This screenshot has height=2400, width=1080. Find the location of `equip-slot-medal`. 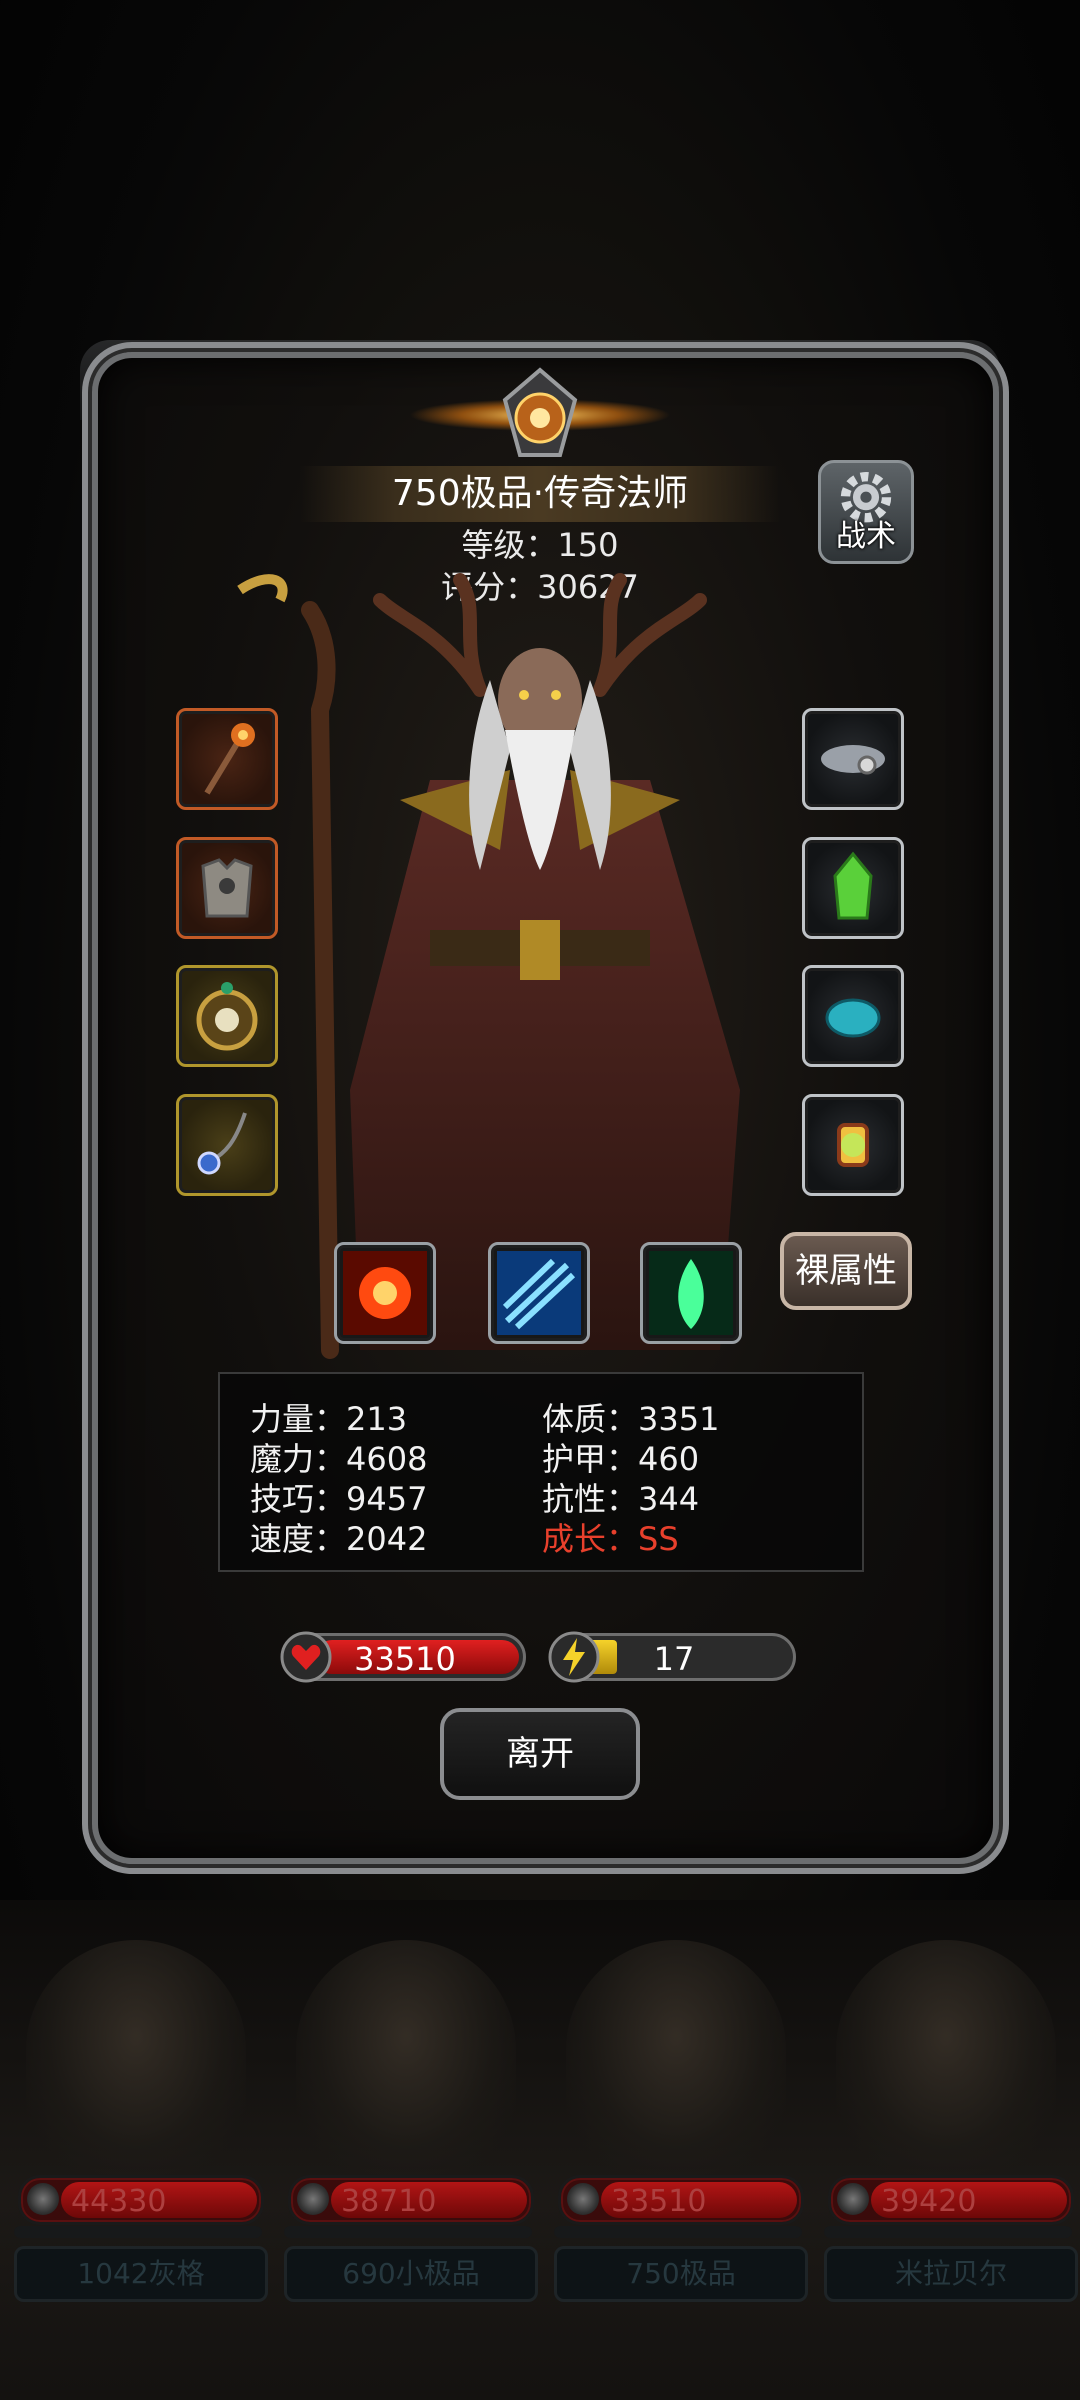

equip-slot-medal is located at coordinates (227, 1016).